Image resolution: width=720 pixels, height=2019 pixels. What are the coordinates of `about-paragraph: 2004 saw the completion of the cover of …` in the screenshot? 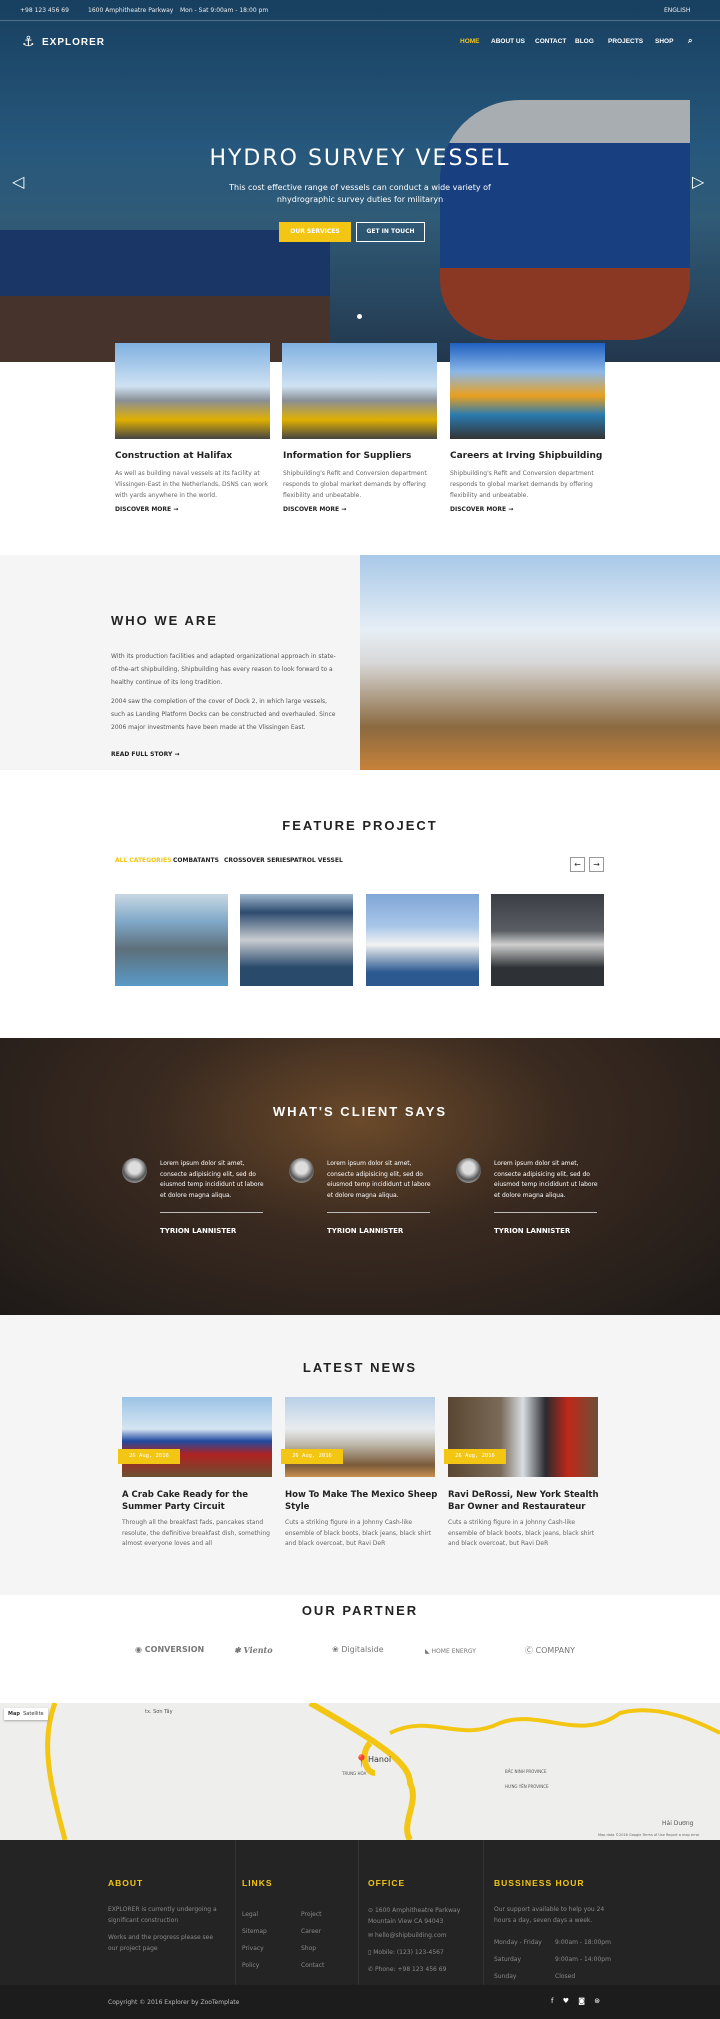 It's located at (223, 714).